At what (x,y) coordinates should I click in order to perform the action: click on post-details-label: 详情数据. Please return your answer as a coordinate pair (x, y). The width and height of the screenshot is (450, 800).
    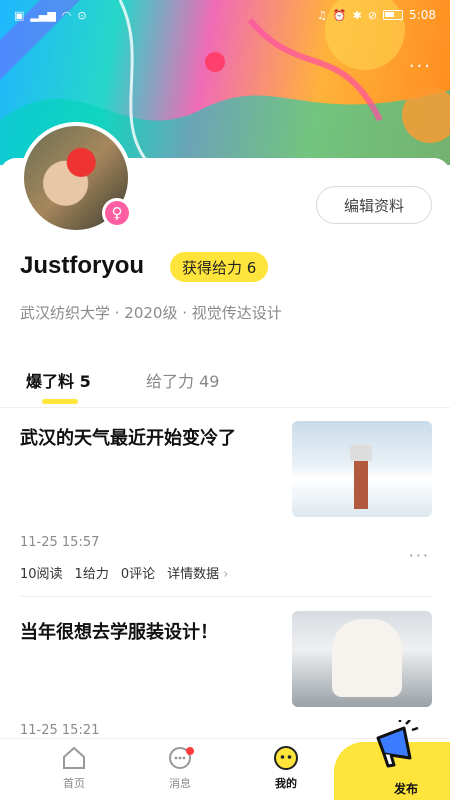
    Looking at the image, I should click on (193, 574).